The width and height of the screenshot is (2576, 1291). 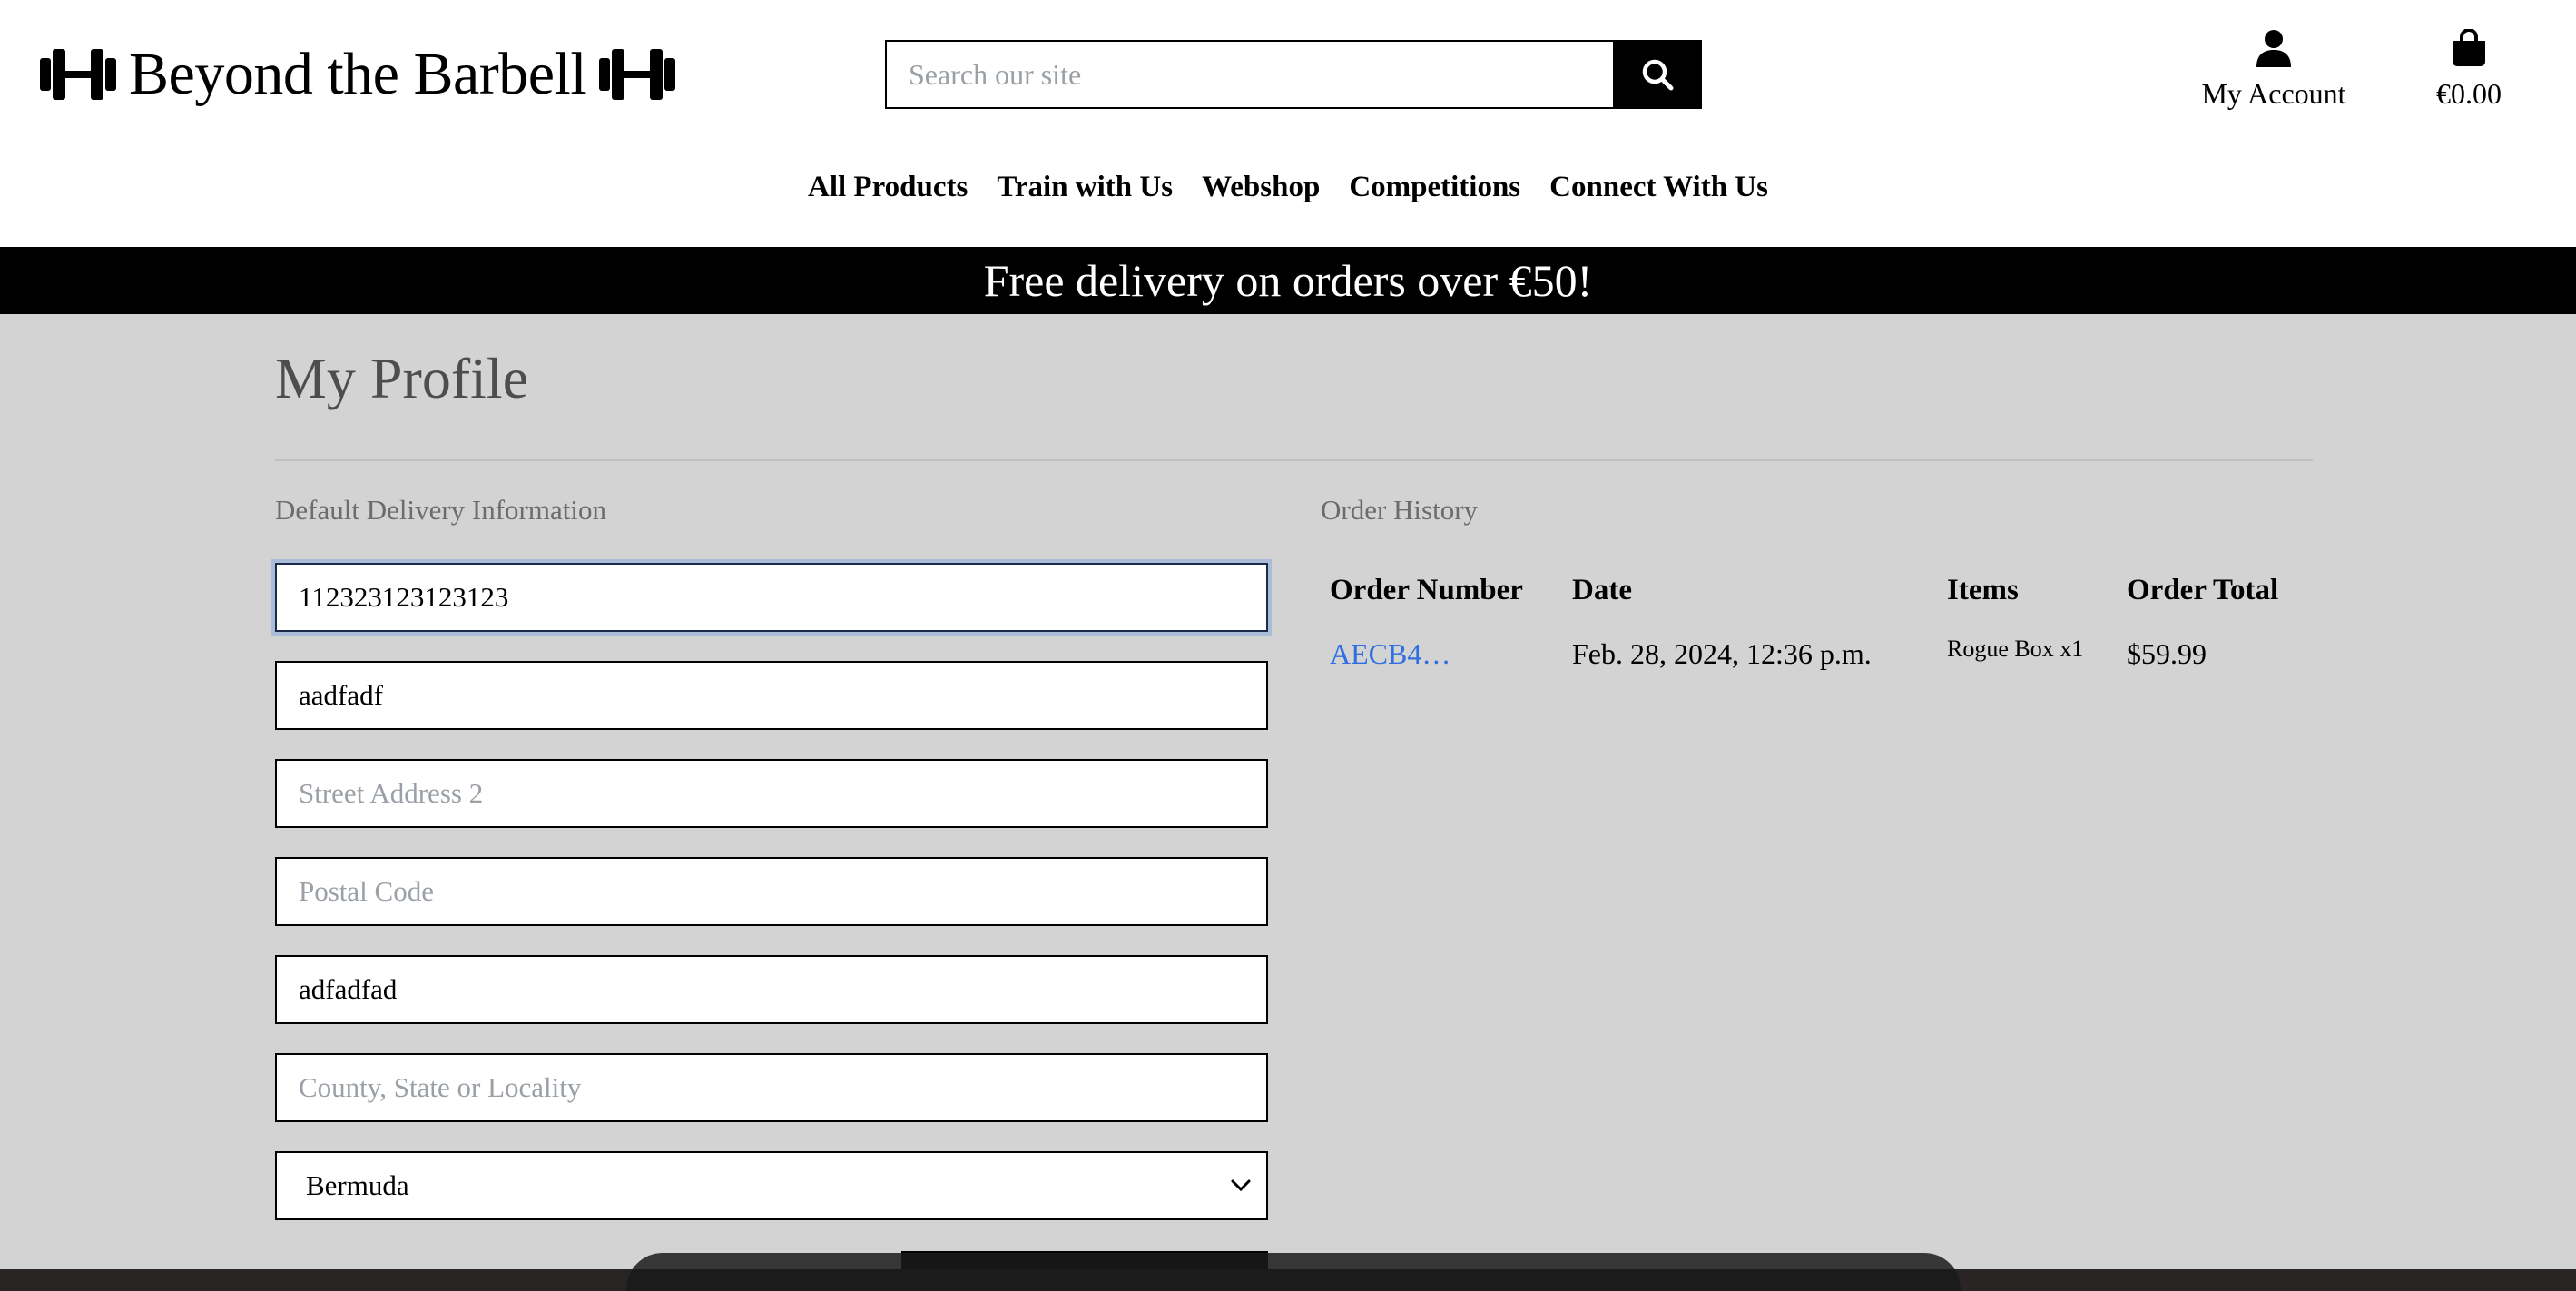 What do you see at coordinates (440, 510) in the screenshot?
I see `delivery-info-label: Default Delivery Information` at bounding box center [440, 510].